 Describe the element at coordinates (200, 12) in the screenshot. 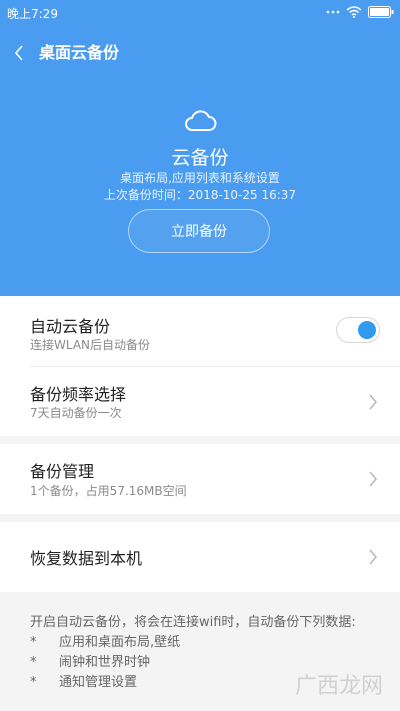

I see `status-bar: 晚上7:29` at that location.